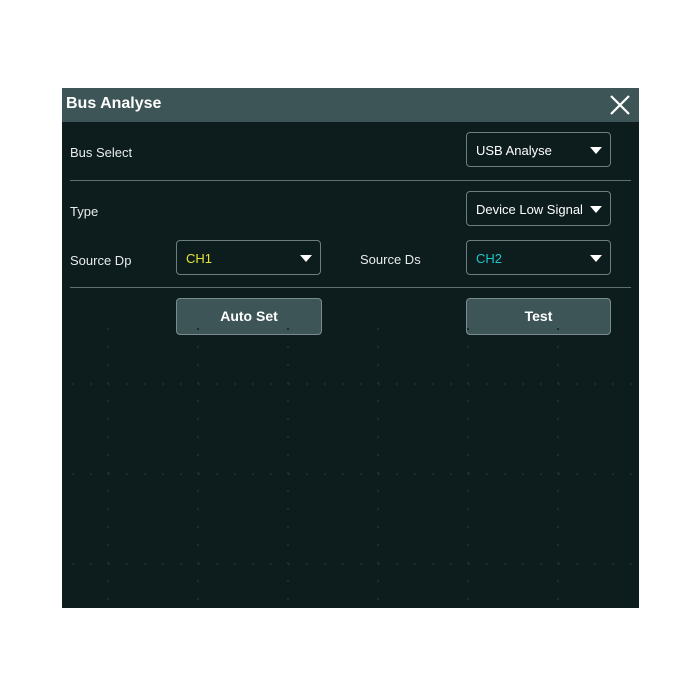 This screenshot has height=700, width=700. What do you see at coordinates (538, 316) in the screenshot?
I see `test-button: Test` at bounding box center [538, 316].